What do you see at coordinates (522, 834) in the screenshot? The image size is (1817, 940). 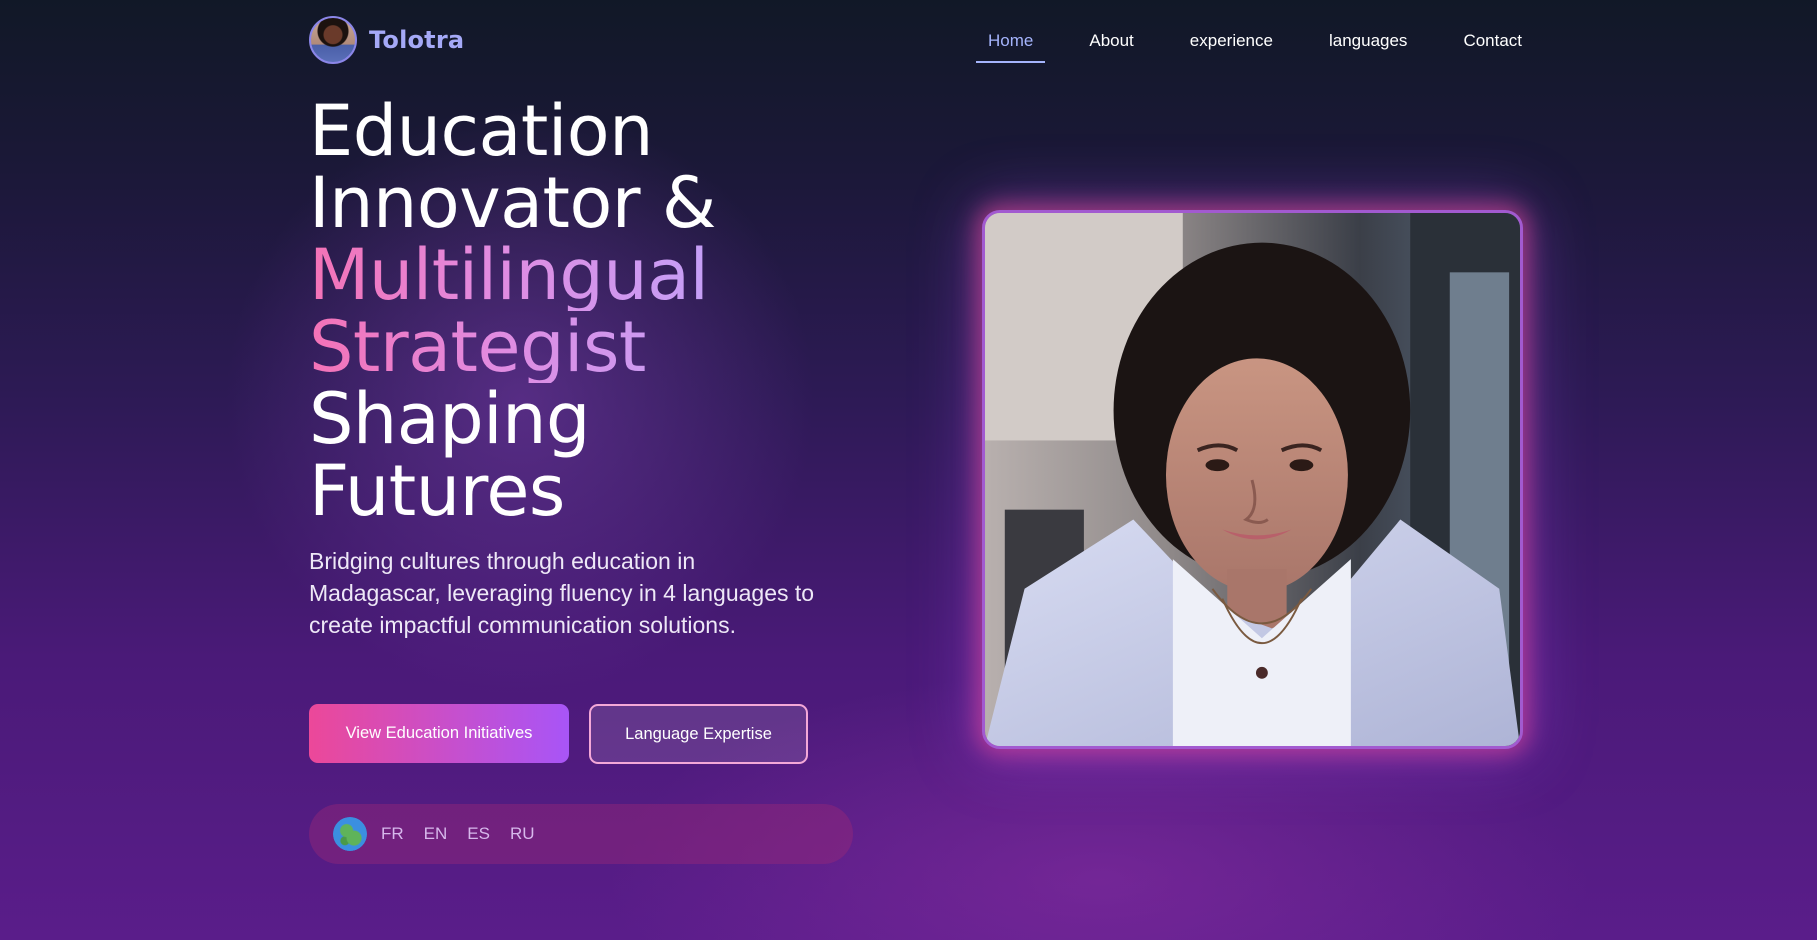 I see `language-code-ru: RU` at bounding box center [522, 834].